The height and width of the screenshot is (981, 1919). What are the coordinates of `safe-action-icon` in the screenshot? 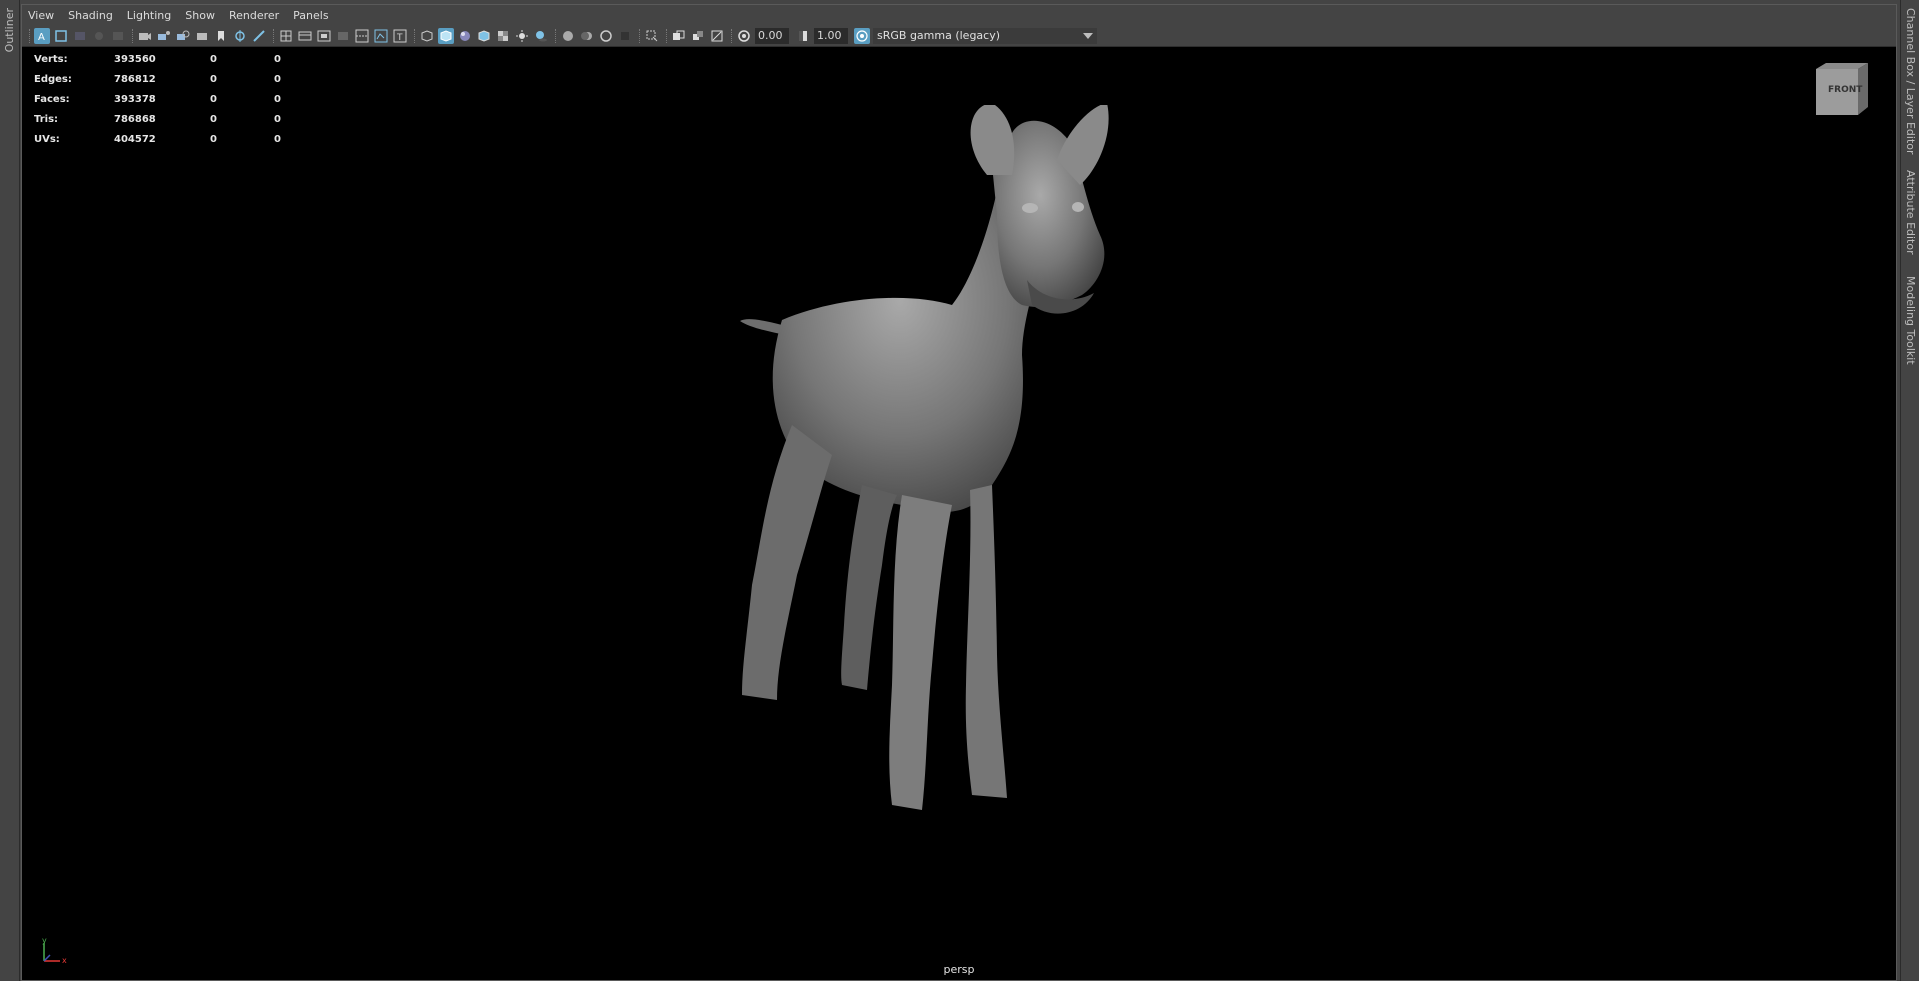 It's located at (381, 36).